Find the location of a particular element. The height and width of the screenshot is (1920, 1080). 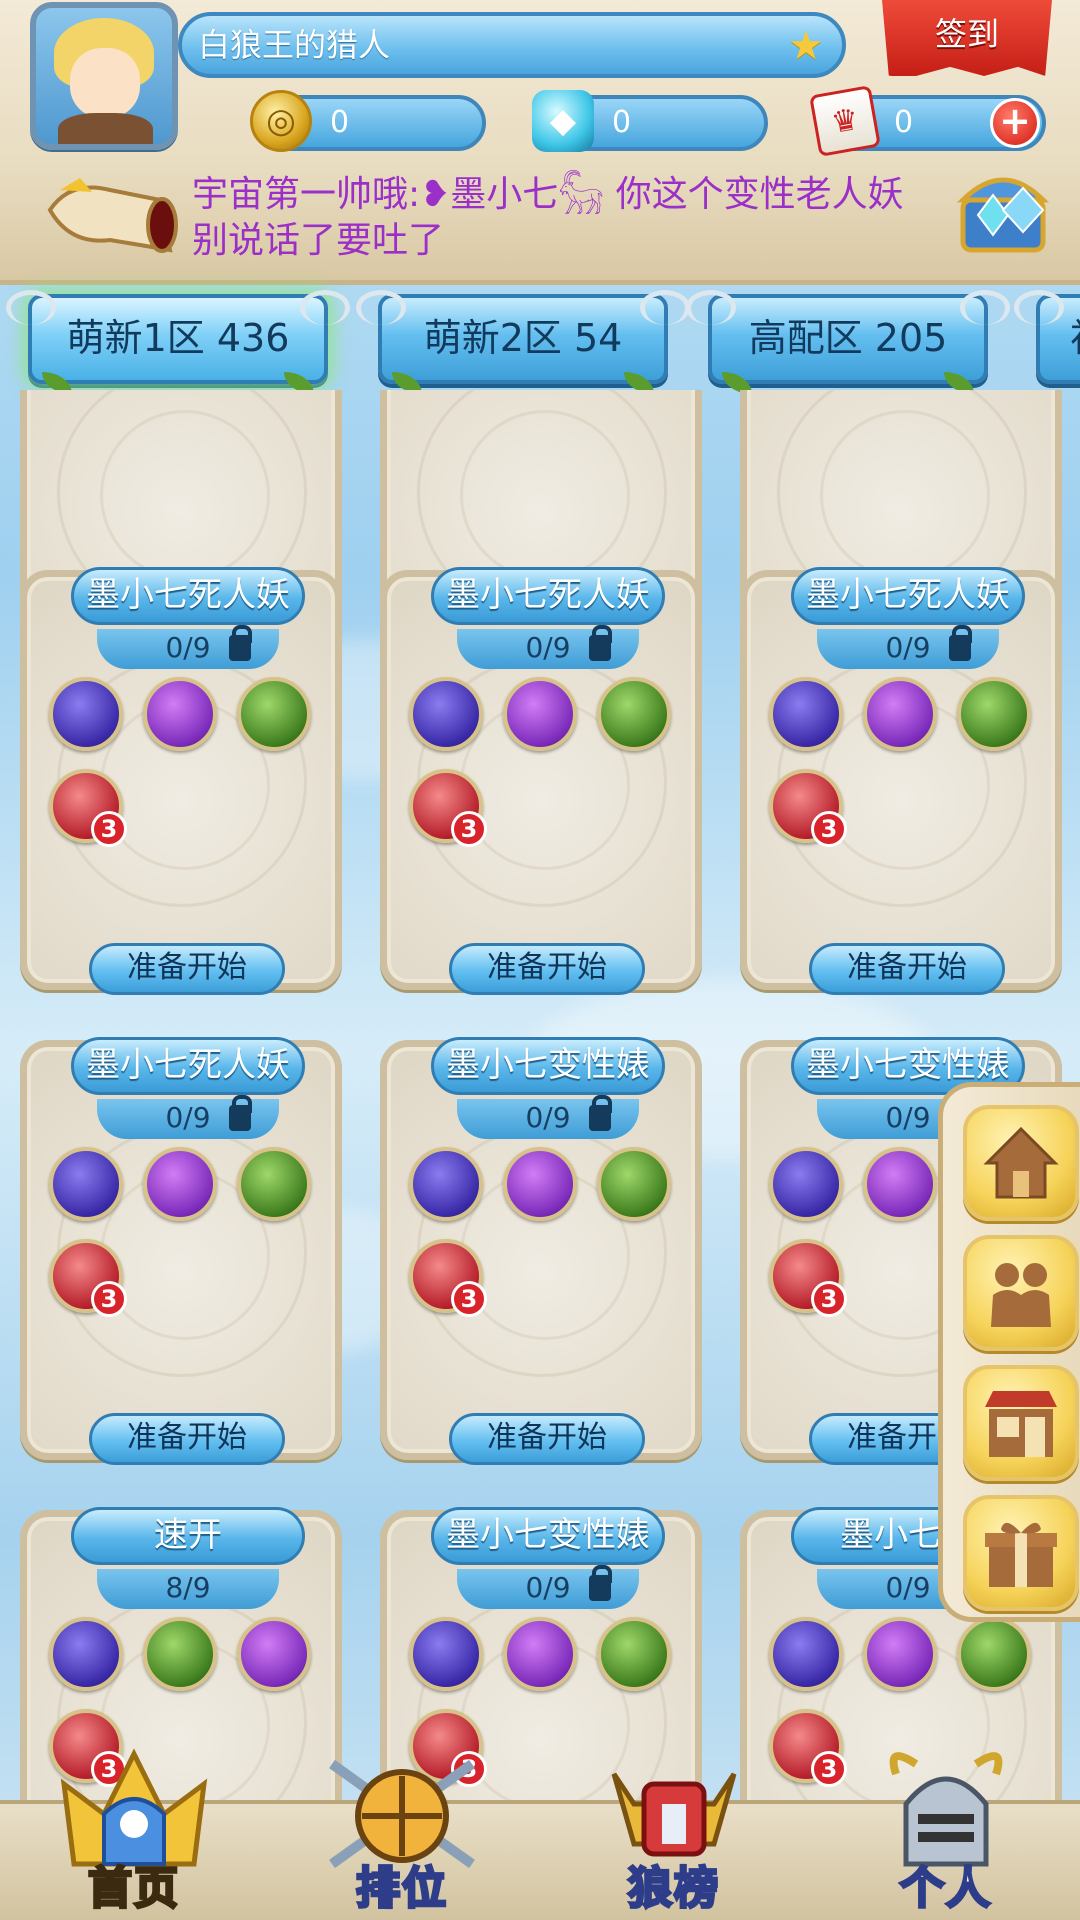

bottom-nav: 首页 排位 狼榜 个人 is located at coordinates (540, 1834).